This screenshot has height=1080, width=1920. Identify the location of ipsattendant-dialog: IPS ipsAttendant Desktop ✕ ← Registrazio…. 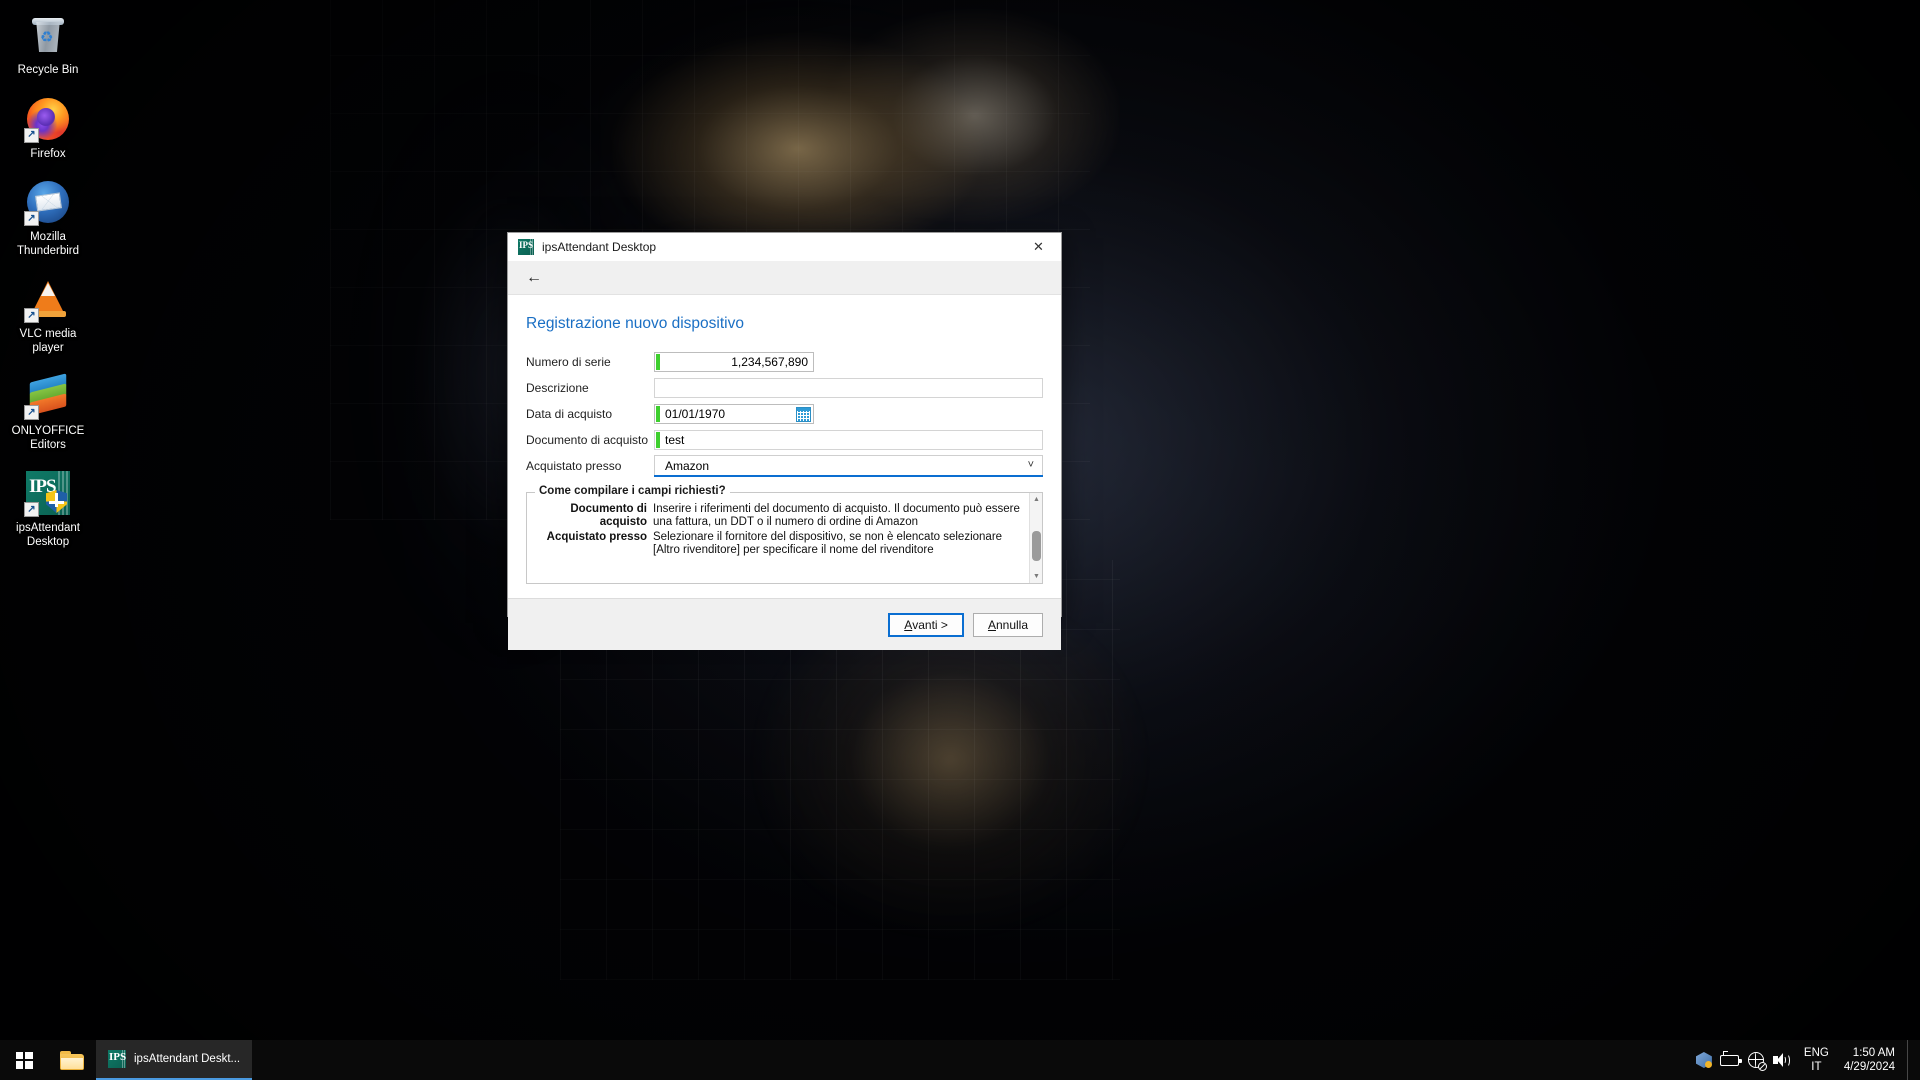
(784, 441).